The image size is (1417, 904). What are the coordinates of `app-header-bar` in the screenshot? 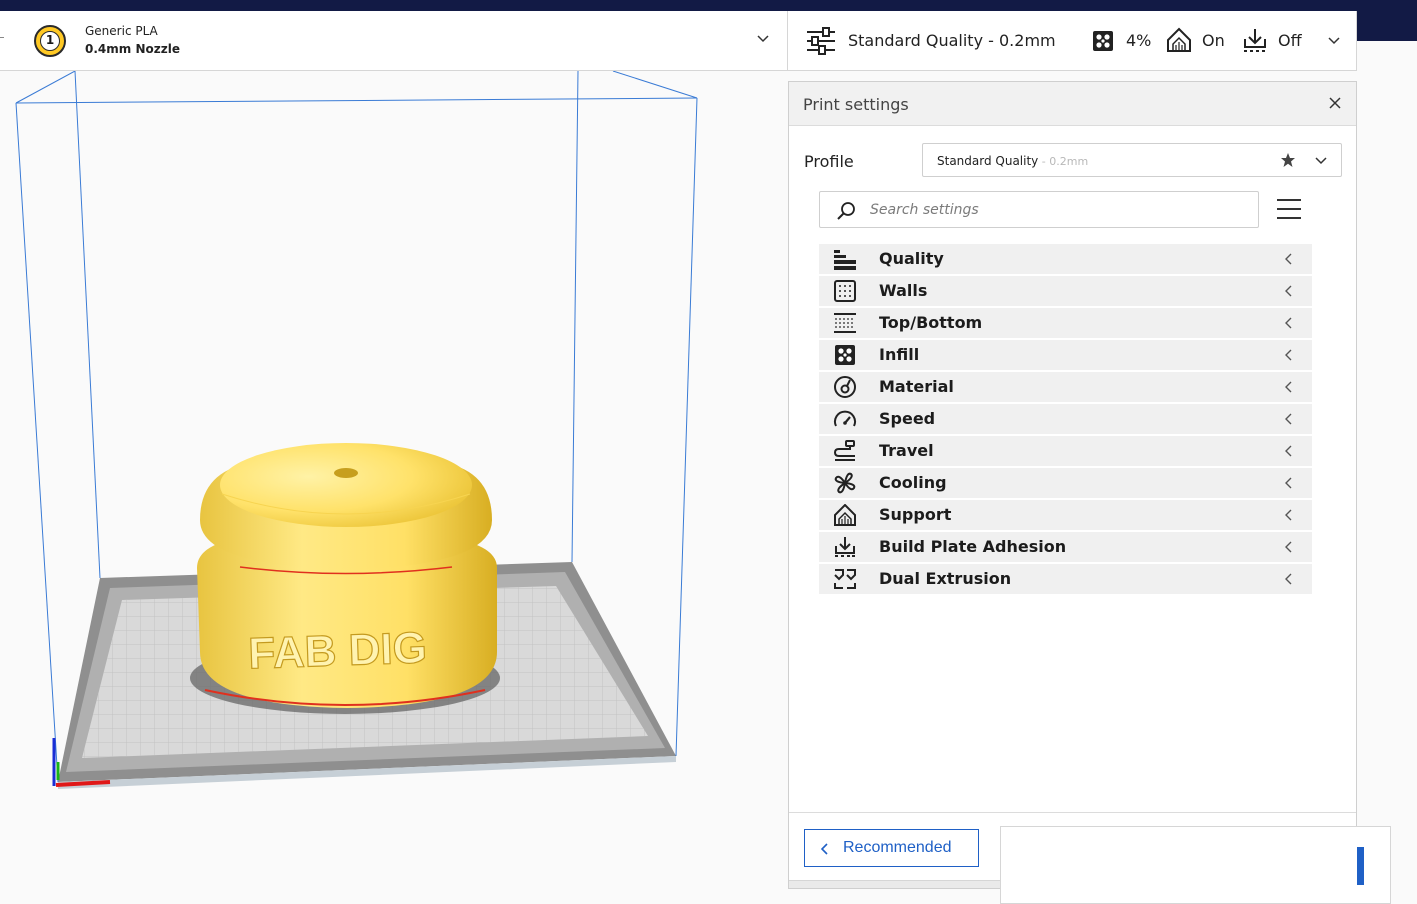 It's located at (708, 5).